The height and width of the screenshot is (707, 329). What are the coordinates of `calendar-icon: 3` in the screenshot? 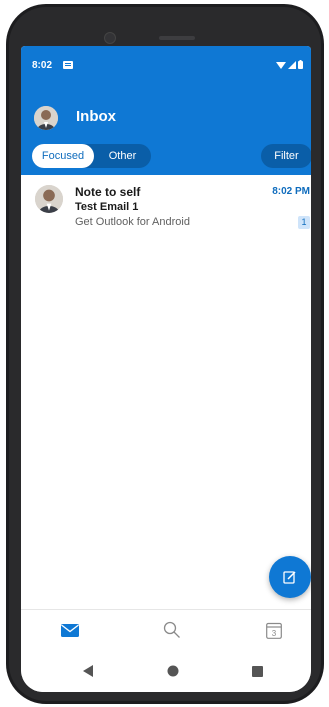 It's located at (274, 630).